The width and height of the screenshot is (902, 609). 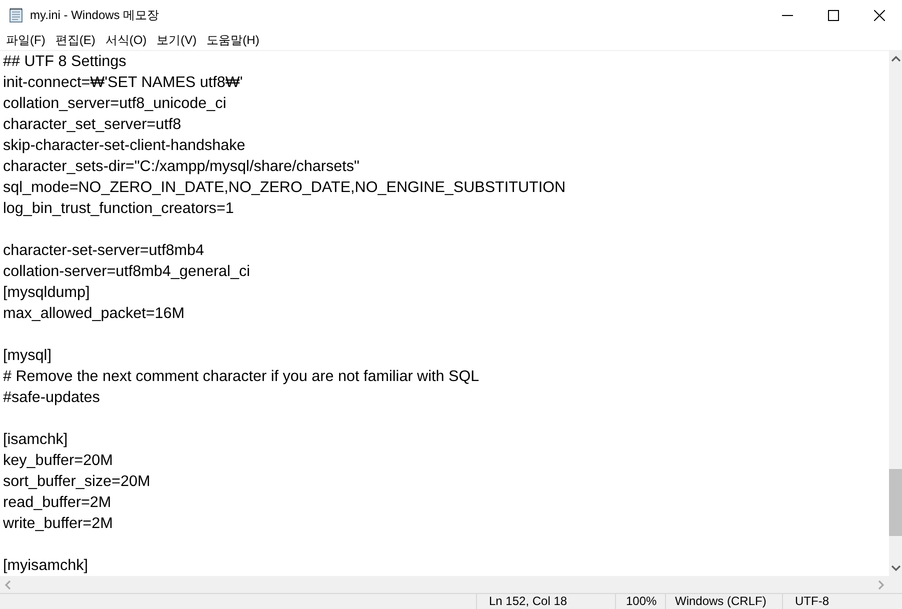 What do you see at coordinates (52, 398) in the screenshot?
I see `text-line: #safe-updates` at bounding box center [52, 398].